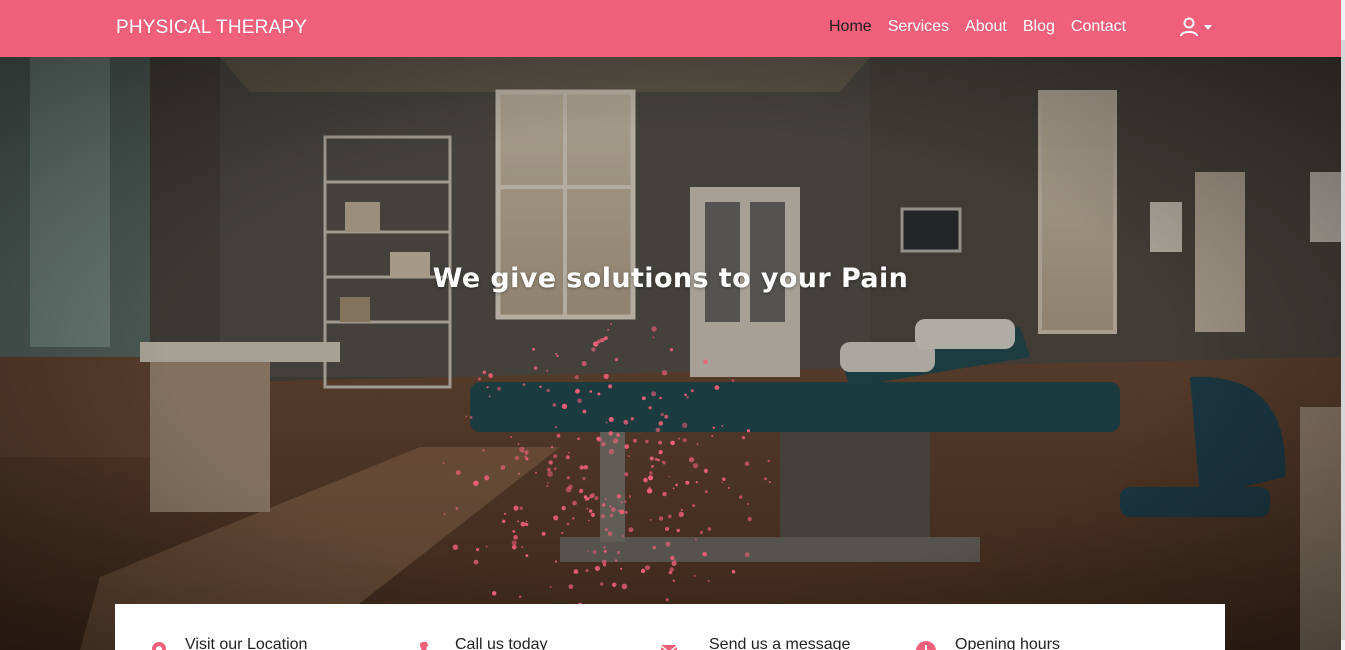  What do you see at coordinates (512, 627) in the screenshot?
I see `info-phone: Call us today` at bounding box center [512, 627].